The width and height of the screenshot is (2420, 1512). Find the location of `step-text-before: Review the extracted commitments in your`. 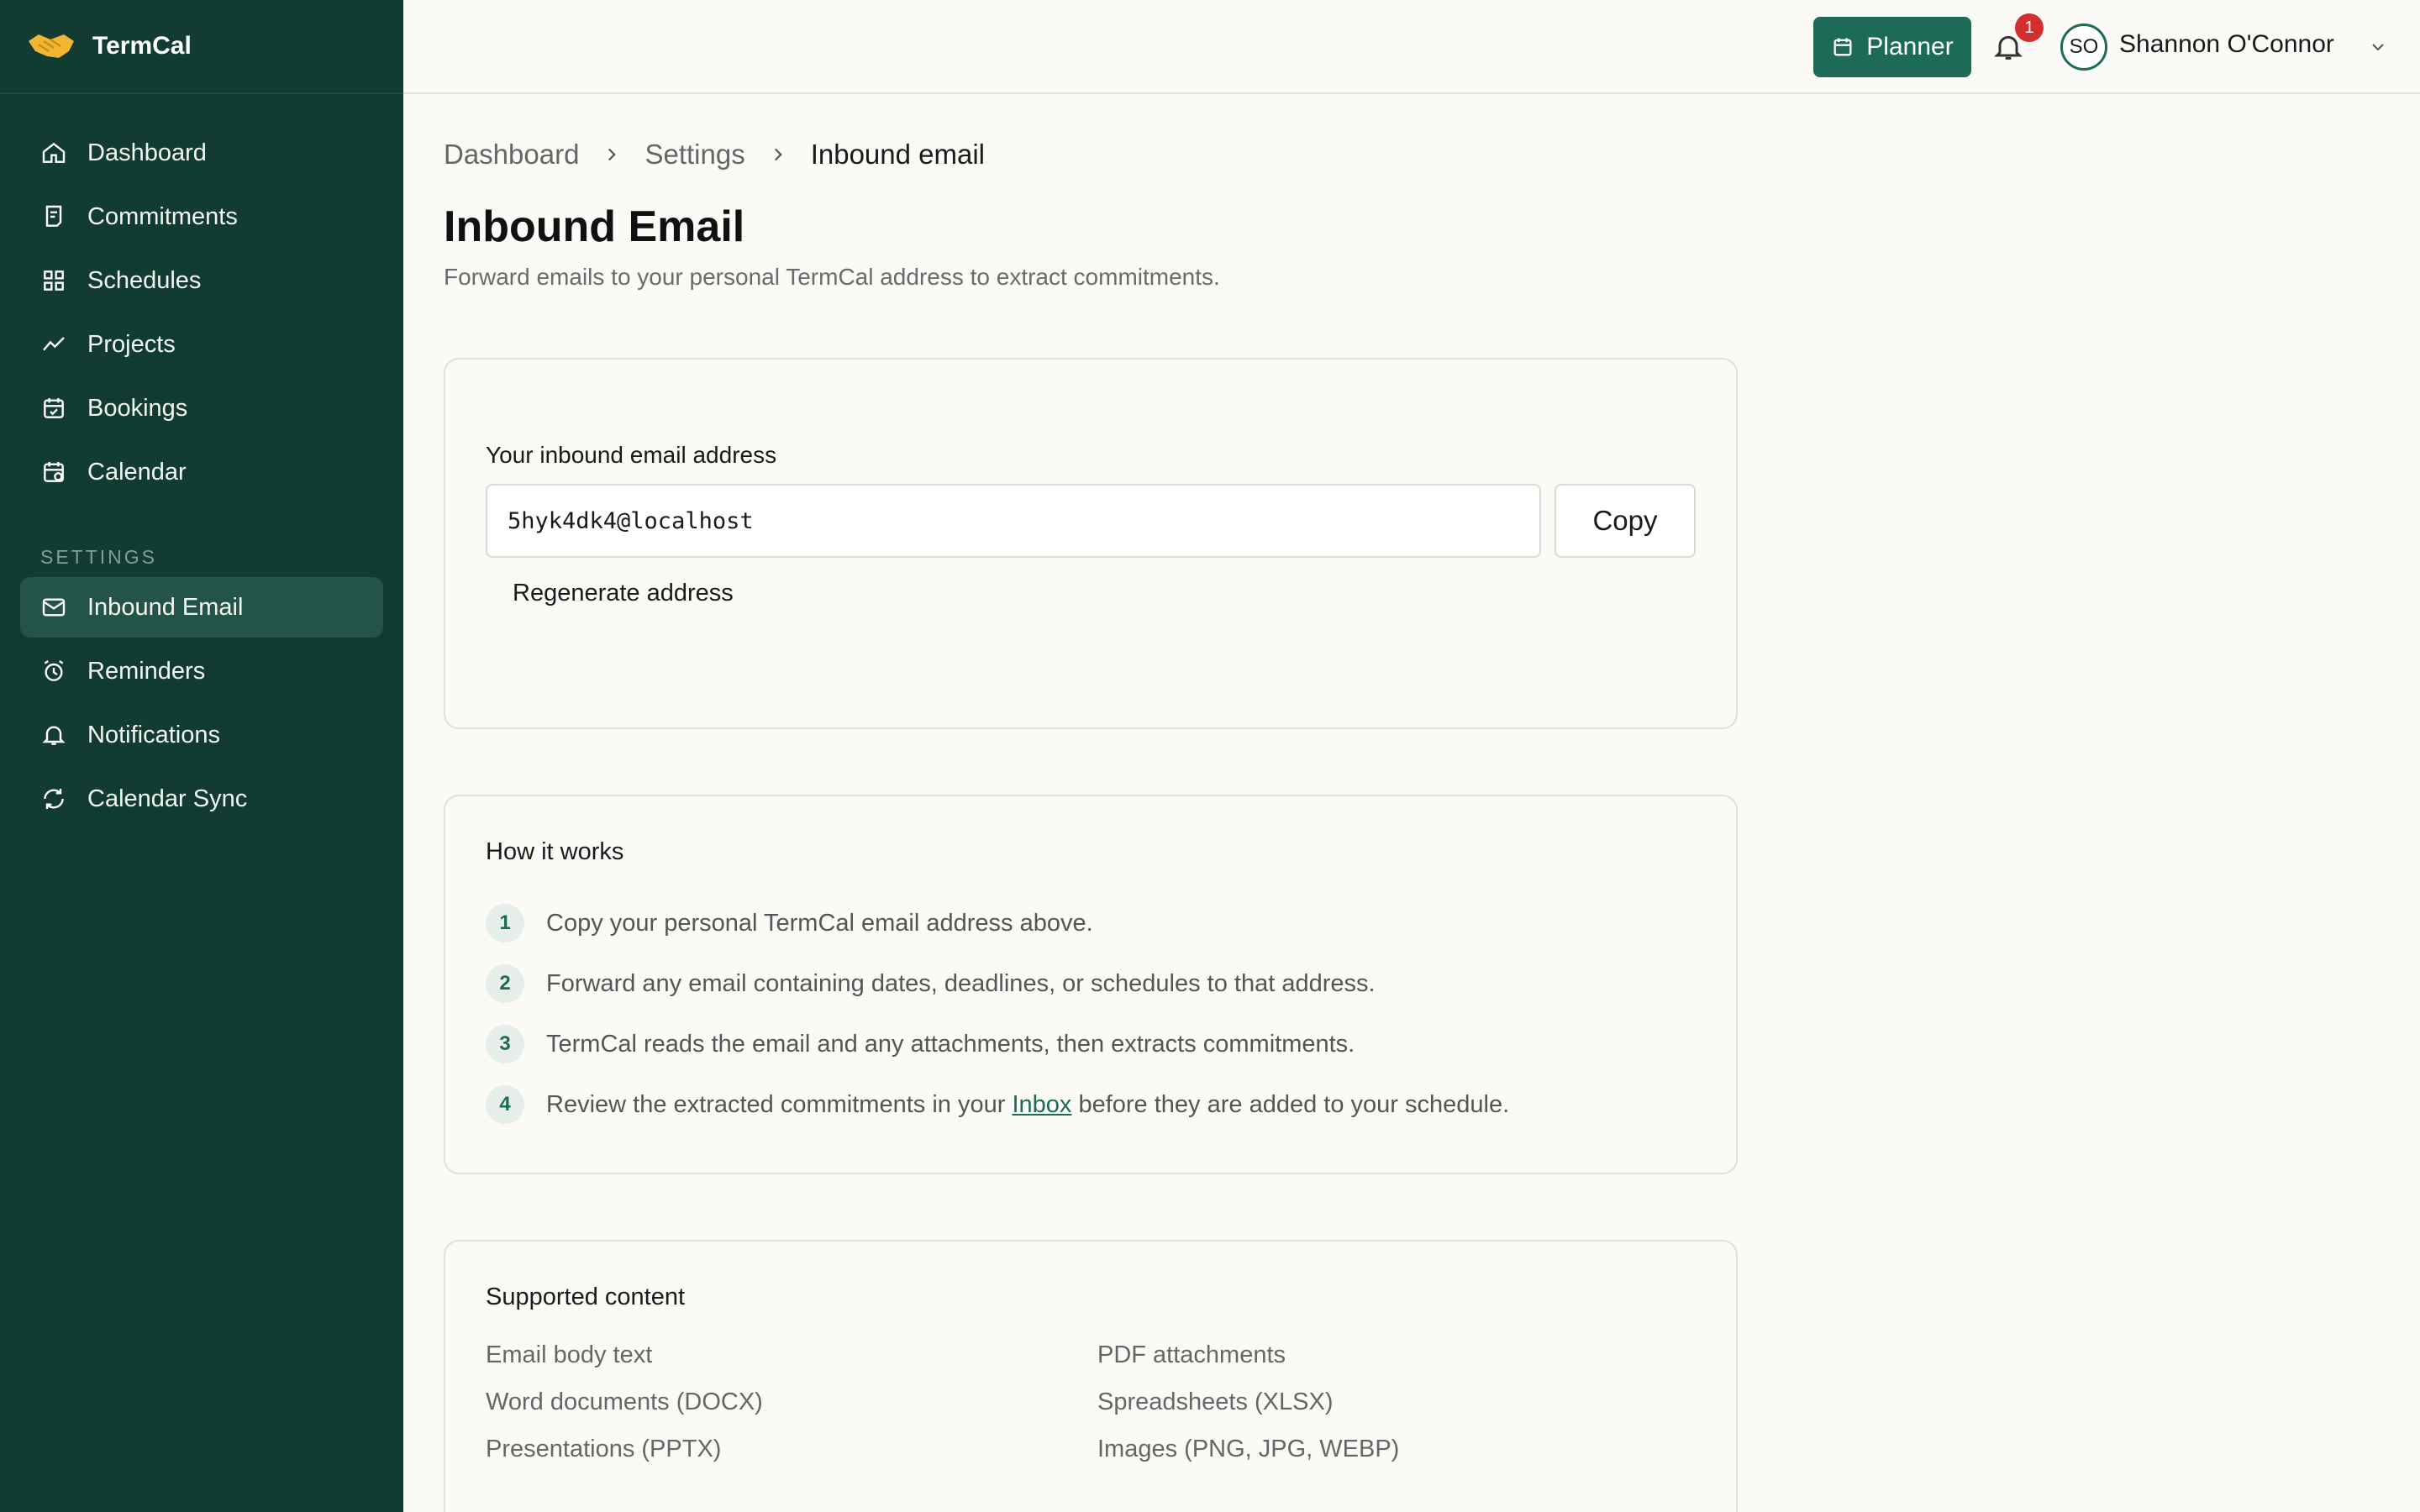

step-text-before: Review the extracted commitments in your is located at coordinates (779, 1104).